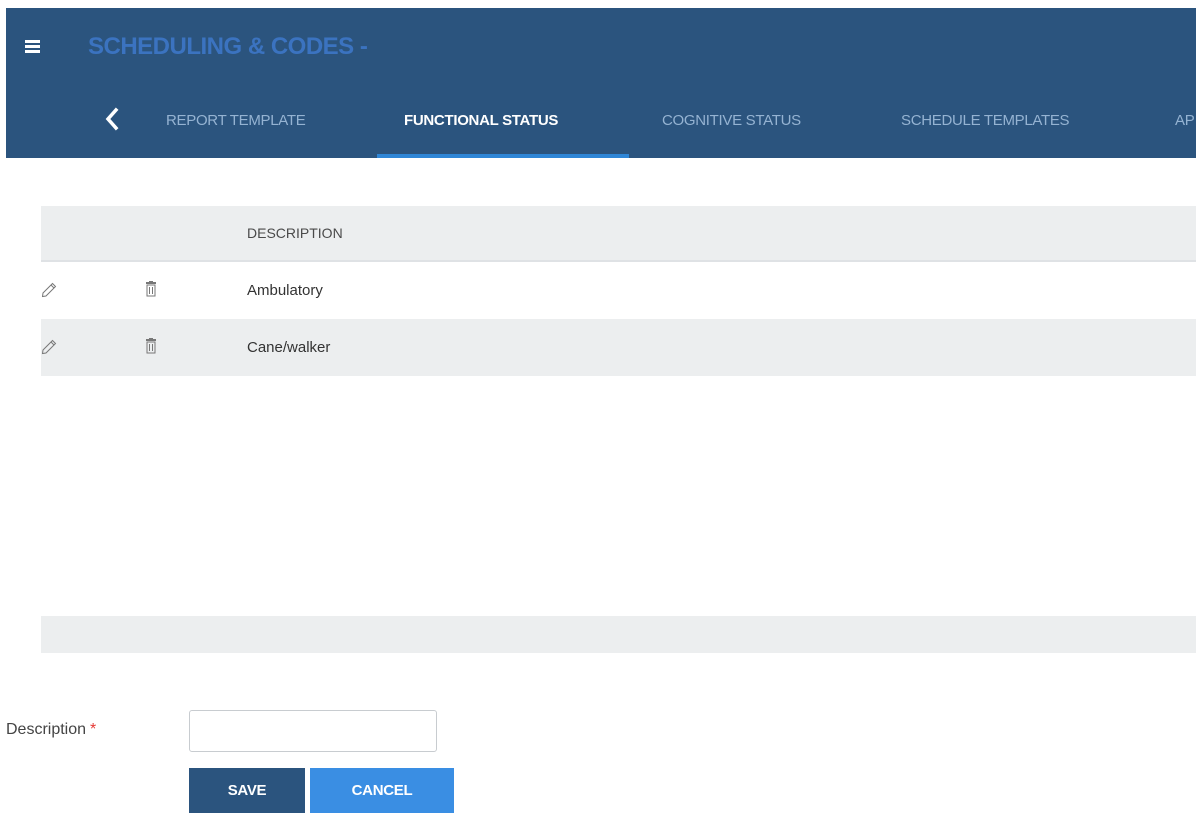  Describe the element at coordinates (382, 790) in the screenshot. I see `cancel-button: CANCEL` at that location.